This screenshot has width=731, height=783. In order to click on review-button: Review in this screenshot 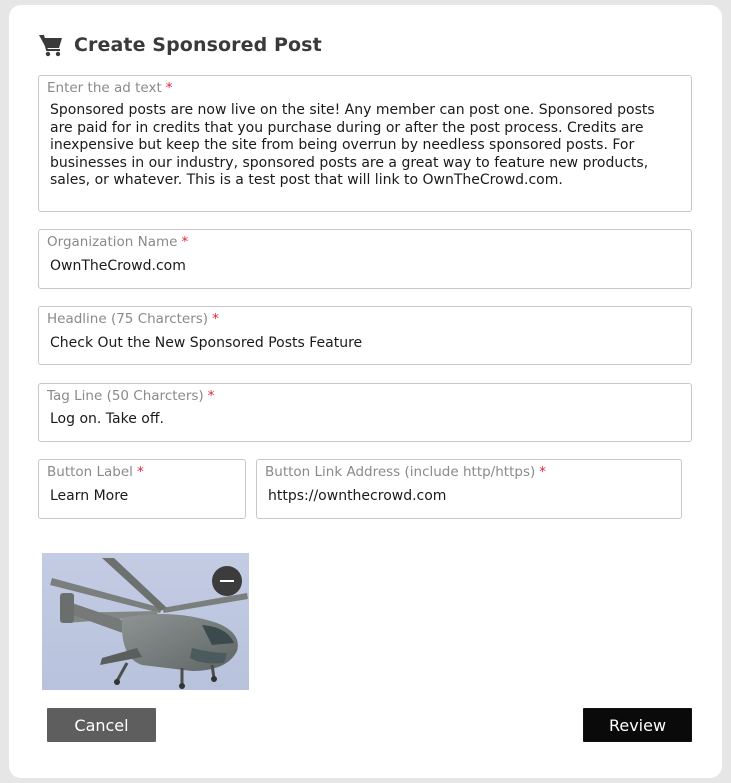, I will do `click(637, 725)`.